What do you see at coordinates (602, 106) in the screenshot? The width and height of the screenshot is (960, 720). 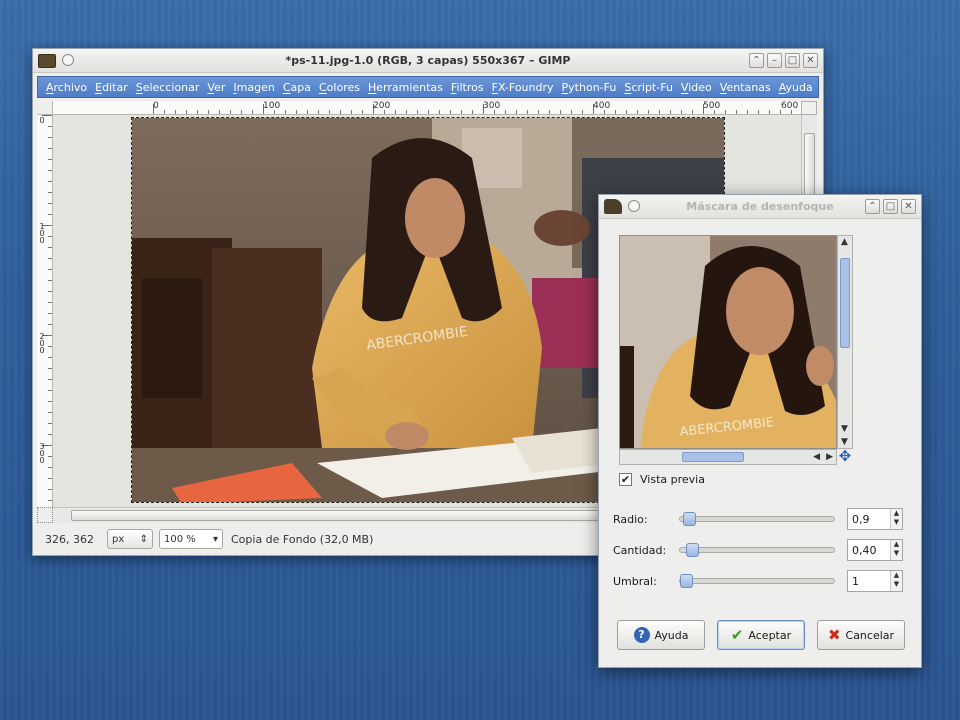 I see `ruler-label: 400` at bounding box center [602, 106].